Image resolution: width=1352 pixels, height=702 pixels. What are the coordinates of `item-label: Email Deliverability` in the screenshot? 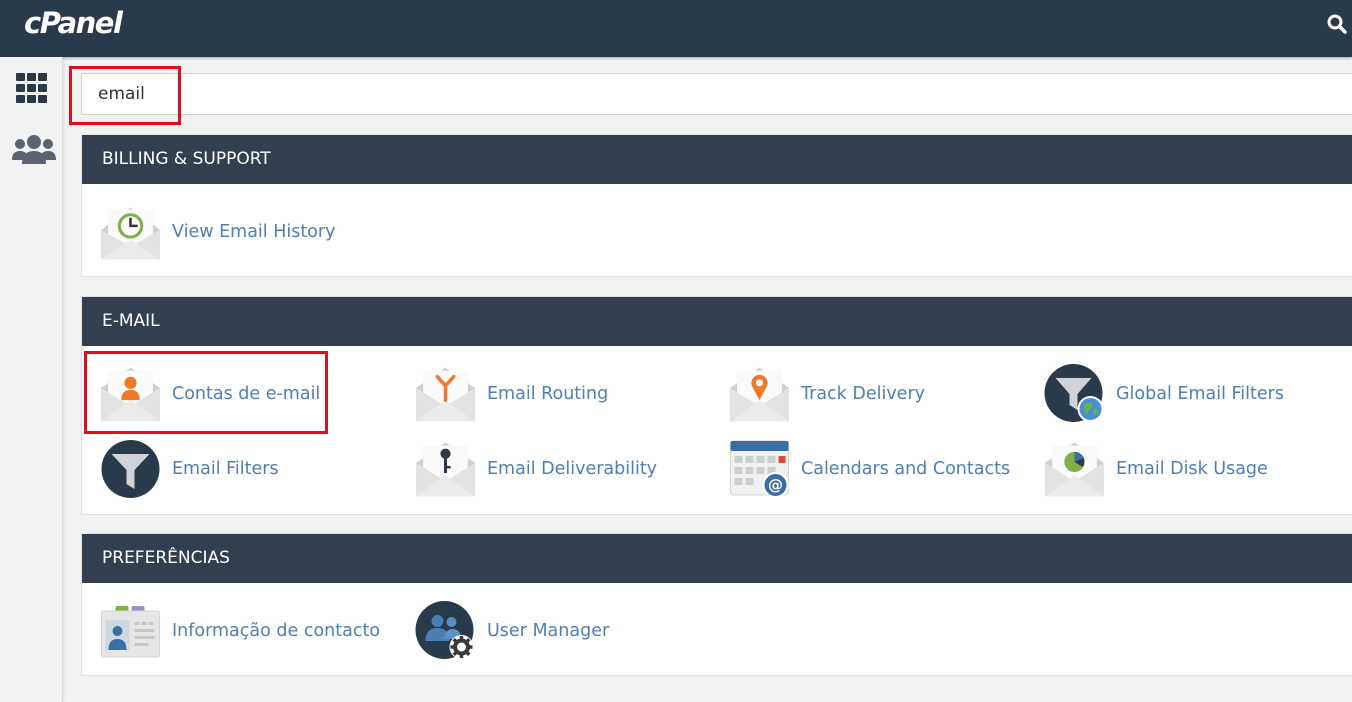 It's located at (572, 469).